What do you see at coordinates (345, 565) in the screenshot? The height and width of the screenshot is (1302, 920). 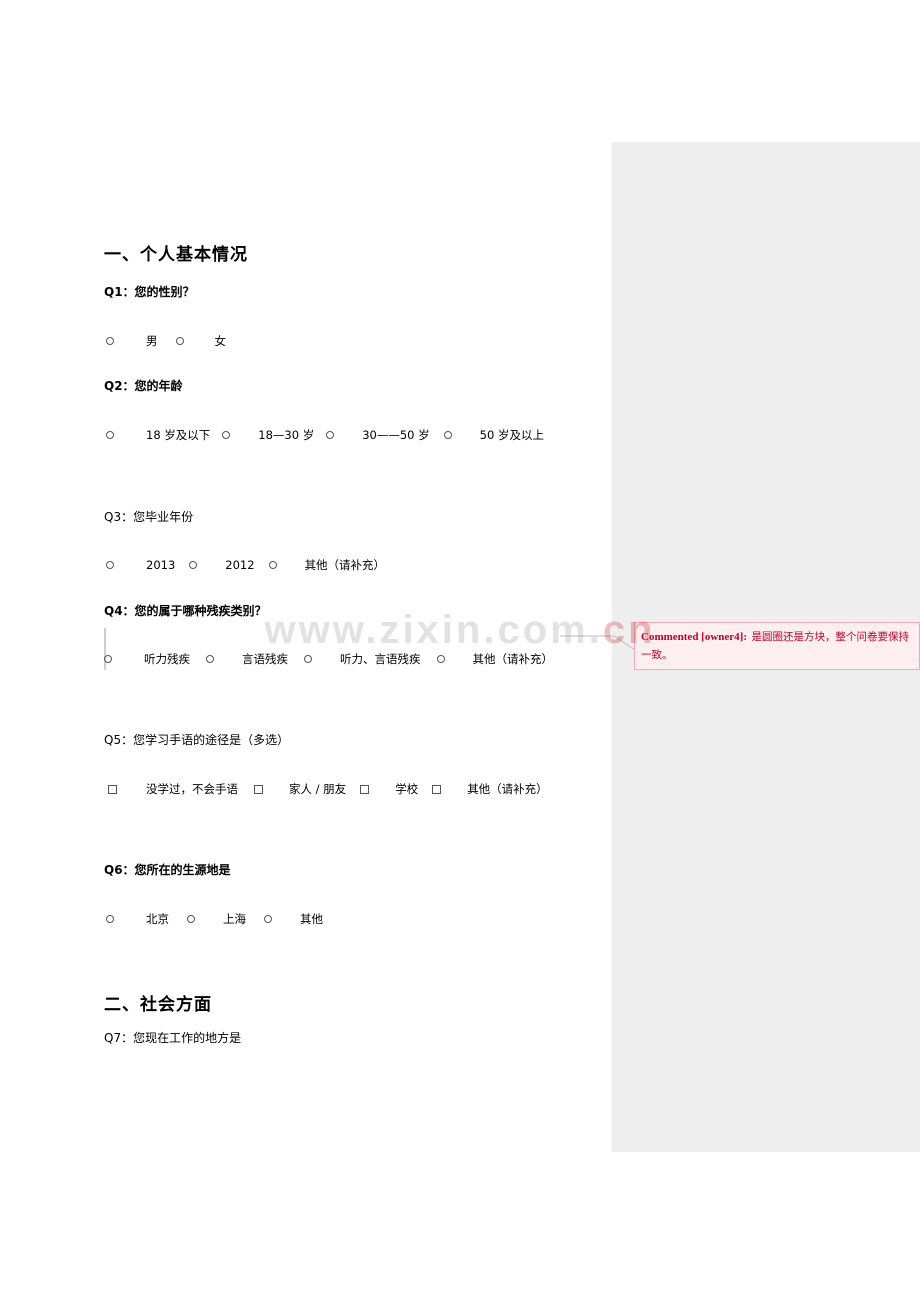 I see `option-label-q3-2: 其他（请补充）` at bounding box center [345, 565].